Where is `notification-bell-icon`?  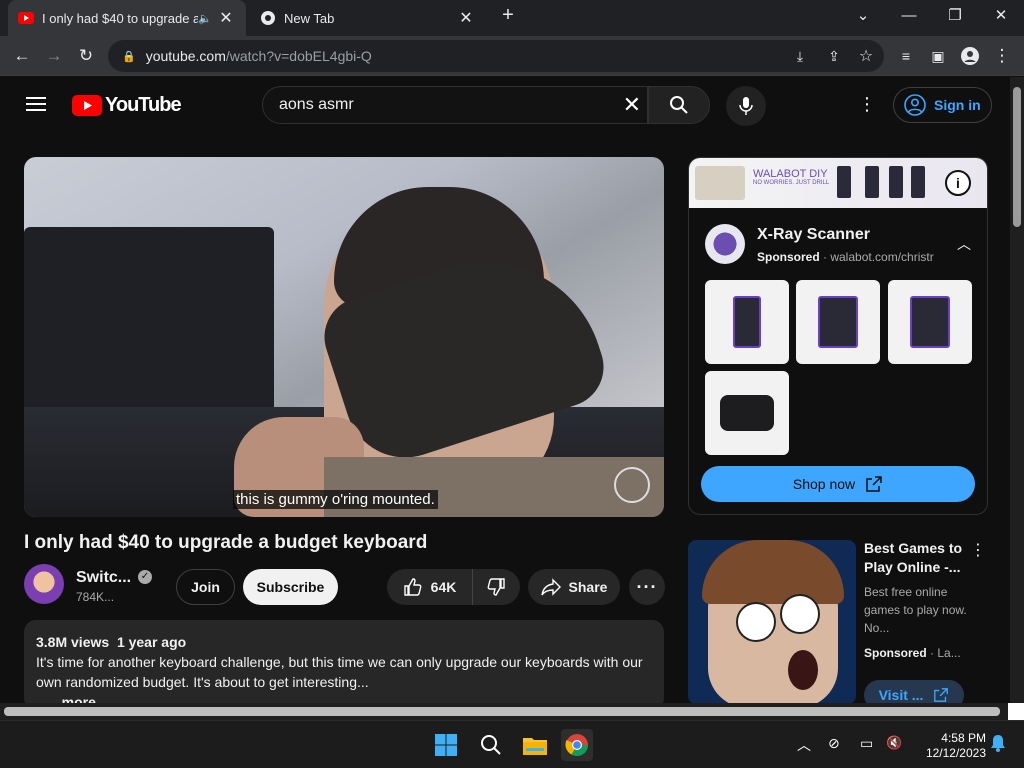
notification-bell-icon is located at coordinates (998, 745).